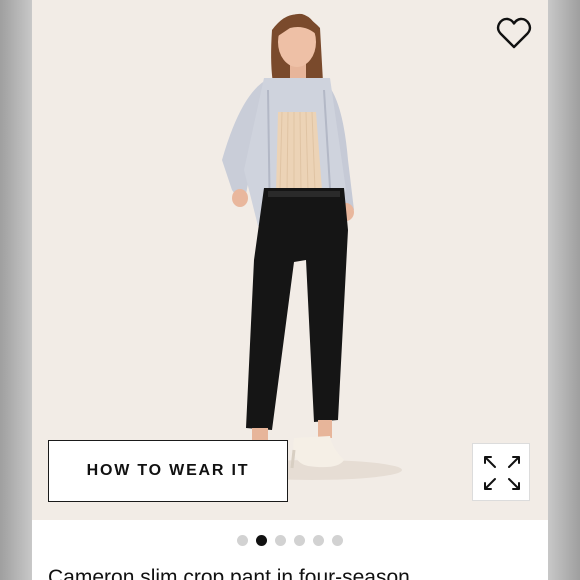  I want to click on heart-icon, so click(514, 33).